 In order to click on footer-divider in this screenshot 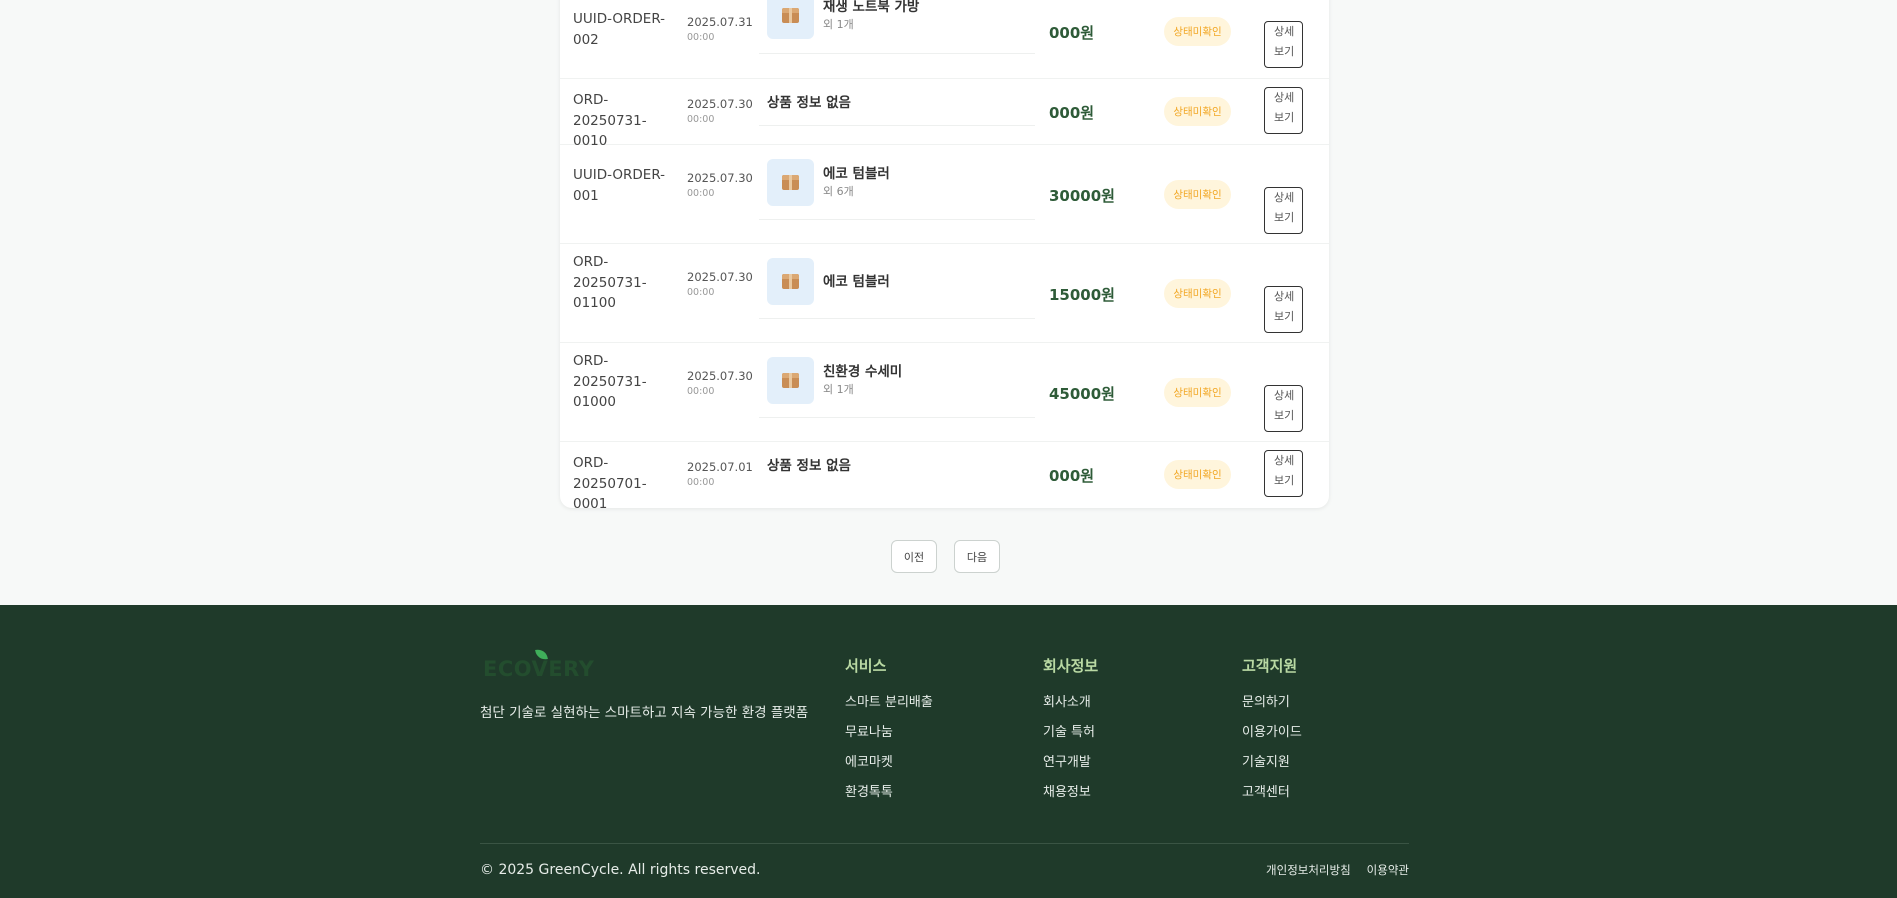, I will do `click(944, 843)`.